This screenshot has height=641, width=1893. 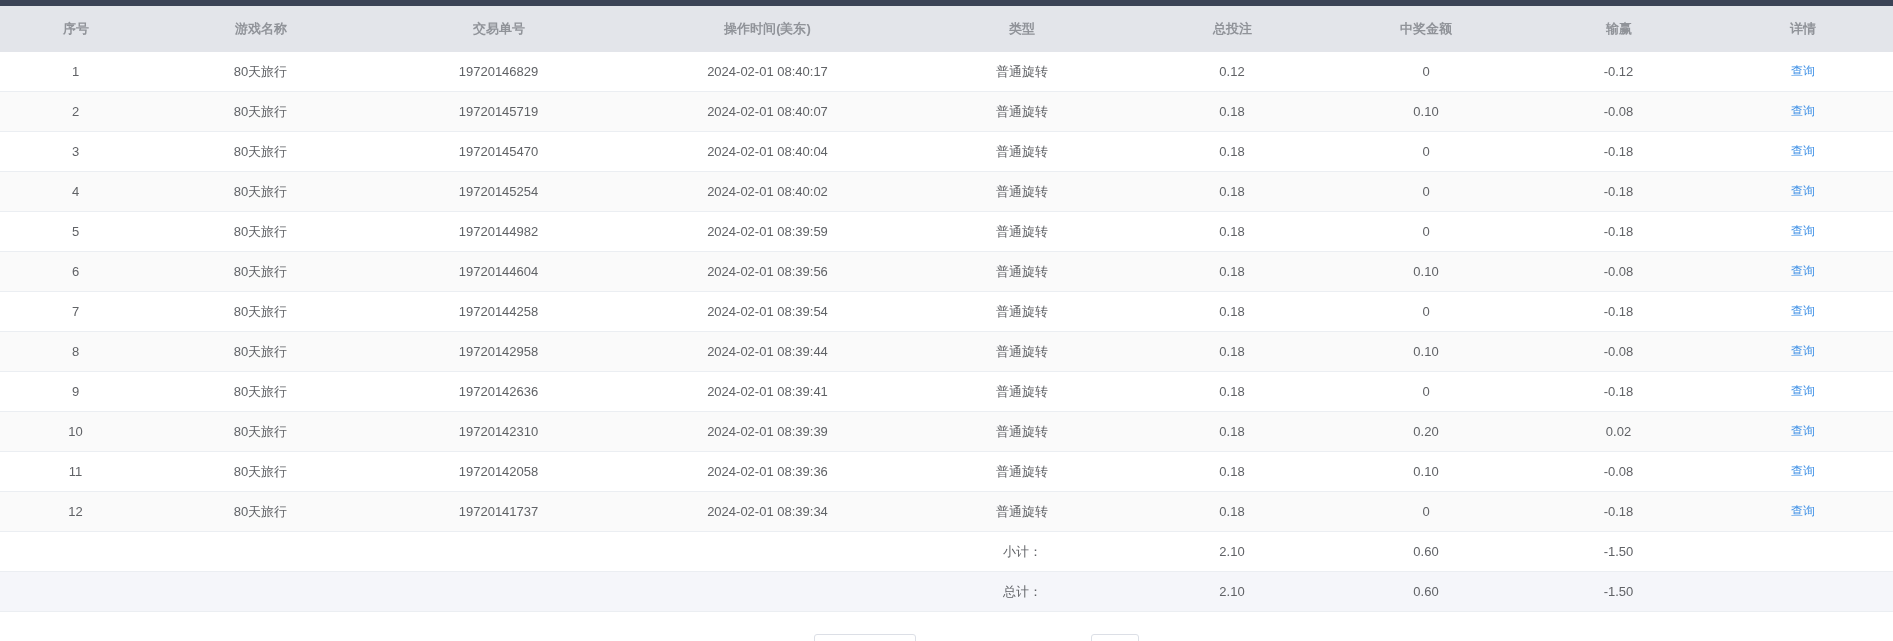 What do you see at coordinates (75, 191) in the screenshot?
I see `table-cell: 4` at bounding box center [75, 191].